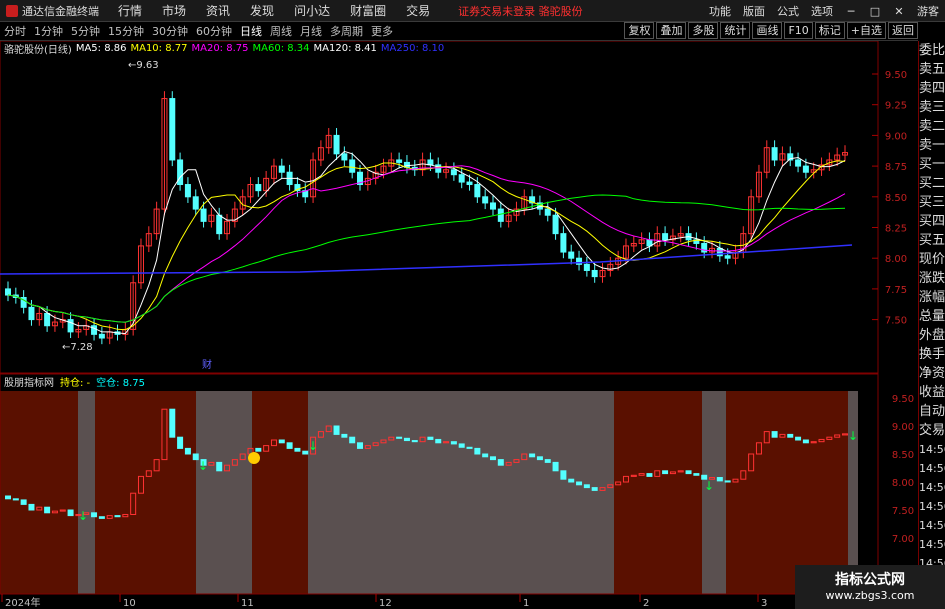 The image size is (945, 609). Describe the element at coordinates (129, 603) in the screenshot. I see `date-label: 10` at that location.